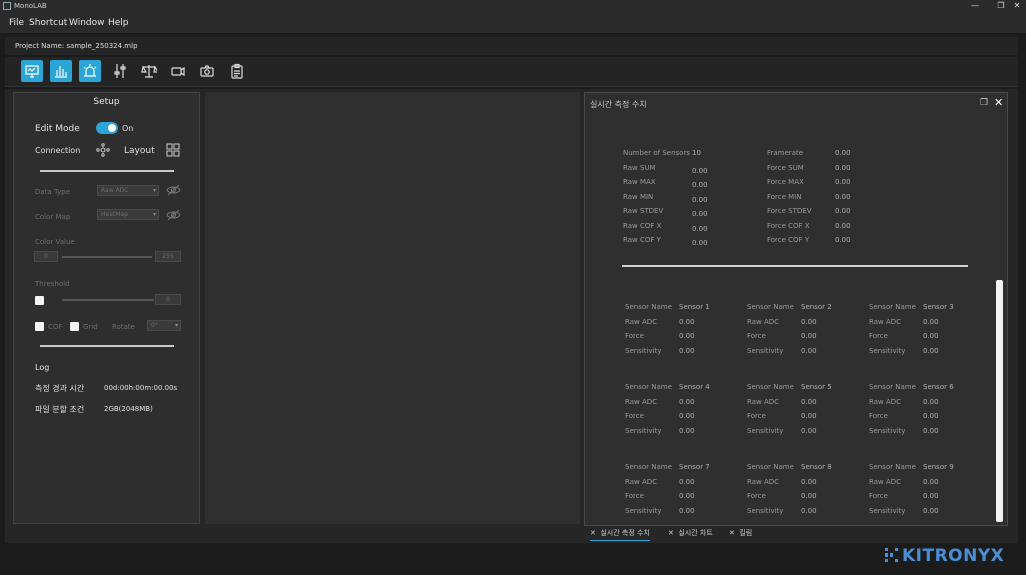  I want to click on summary-label: Raw MIN, so click(638, 196).